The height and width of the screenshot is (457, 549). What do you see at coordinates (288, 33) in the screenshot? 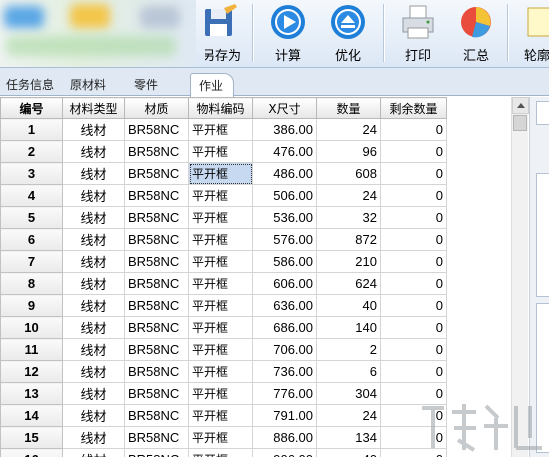
I see `calculate-button: 计算` at bounding box center [288, 33].